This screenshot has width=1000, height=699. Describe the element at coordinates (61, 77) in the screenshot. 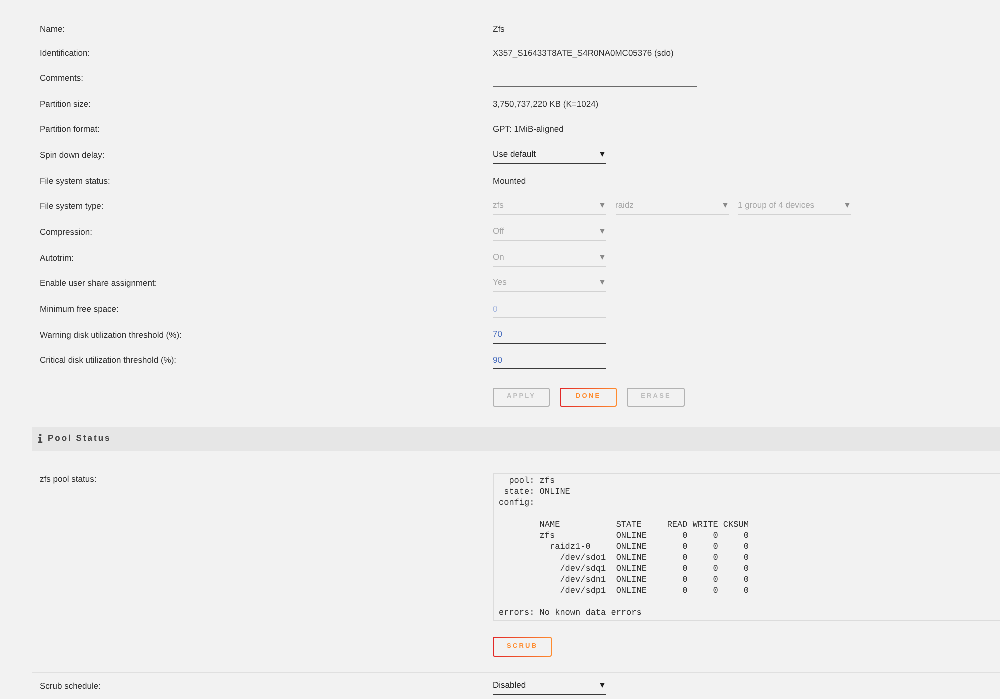

I see `field-label: Comments:` at that location.